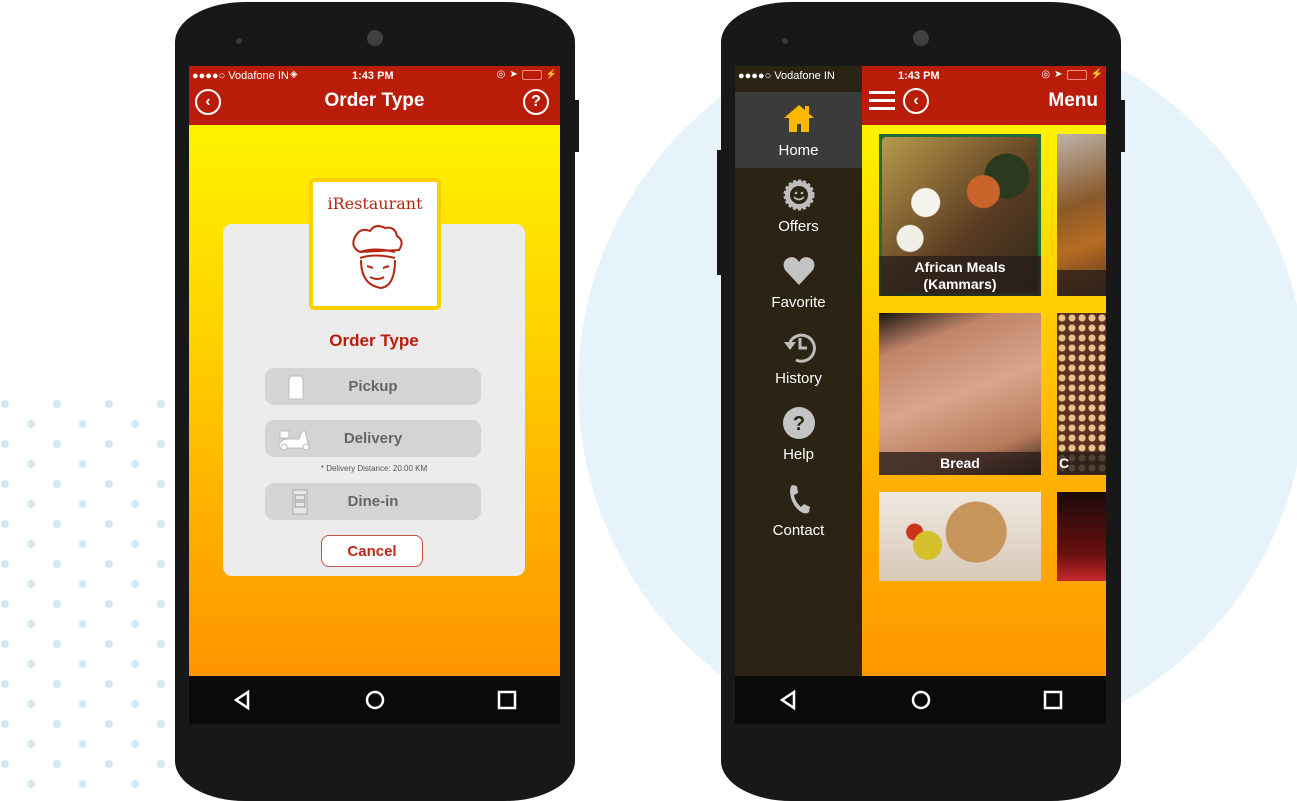 The image size is (1297, 801). Describe the element at coordinates (377, 257) in the screenshot. I see `chef-icon` at that location.